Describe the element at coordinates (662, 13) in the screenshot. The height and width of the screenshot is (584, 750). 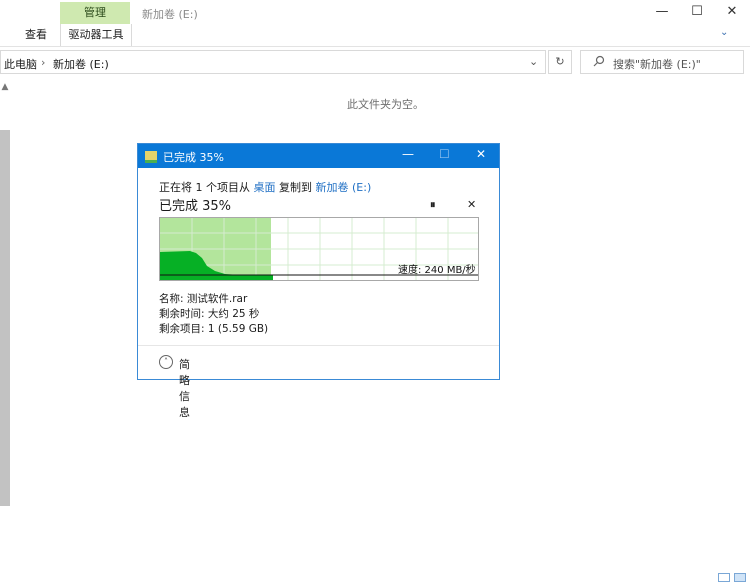
I see `minimize-button: —` at that location.